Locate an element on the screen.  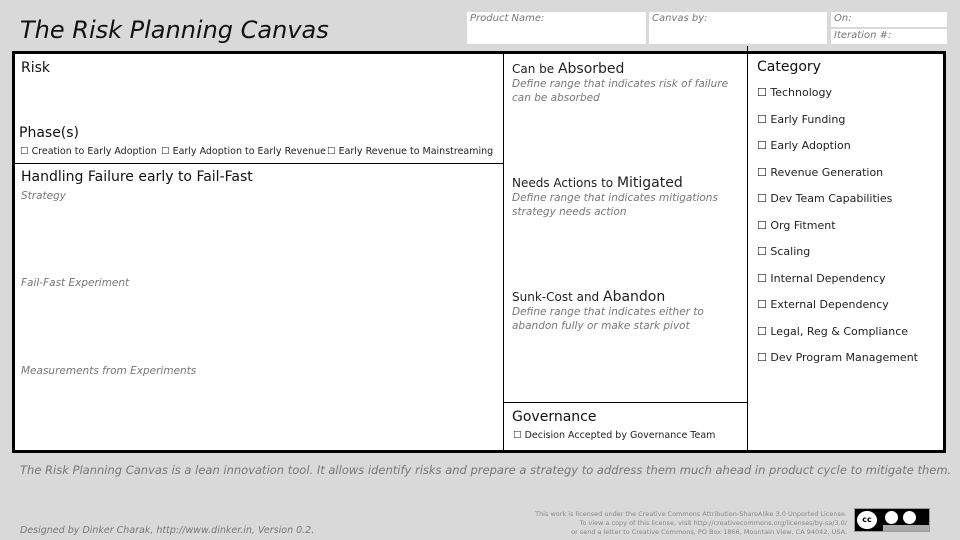
governance-option-label: Decision Accepted by Governance Team is located at coordinates (620, 435).